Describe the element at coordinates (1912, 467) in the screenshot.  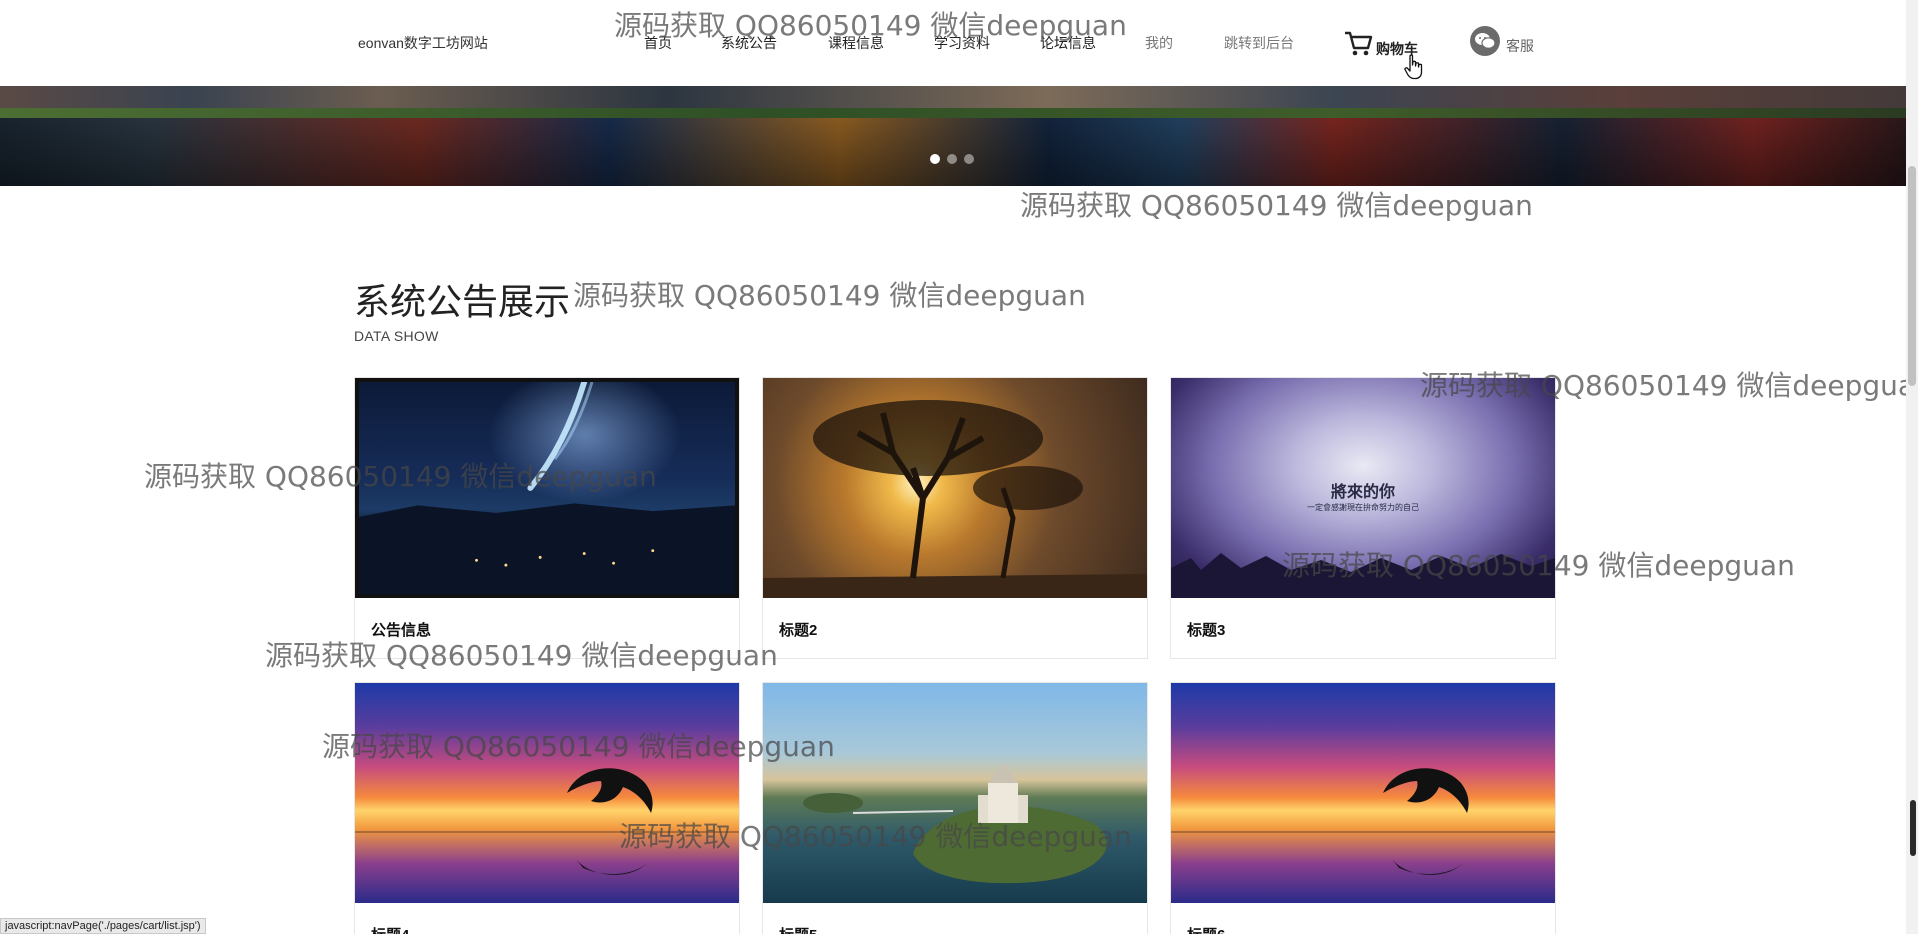
I see `page-scrollbar` at that location.